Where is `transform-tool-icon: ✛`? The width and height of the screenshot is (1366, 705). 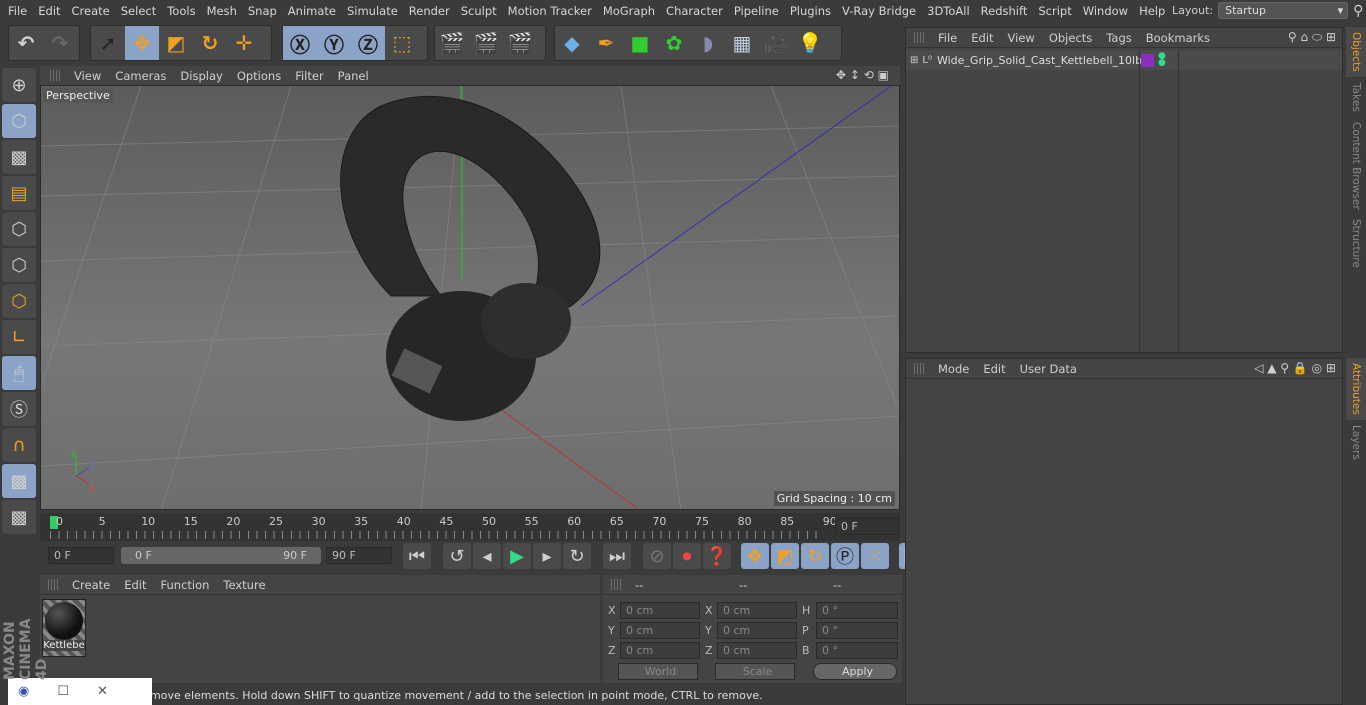
transform-tool-icon: ✛ is located at coordinates (244, 43).